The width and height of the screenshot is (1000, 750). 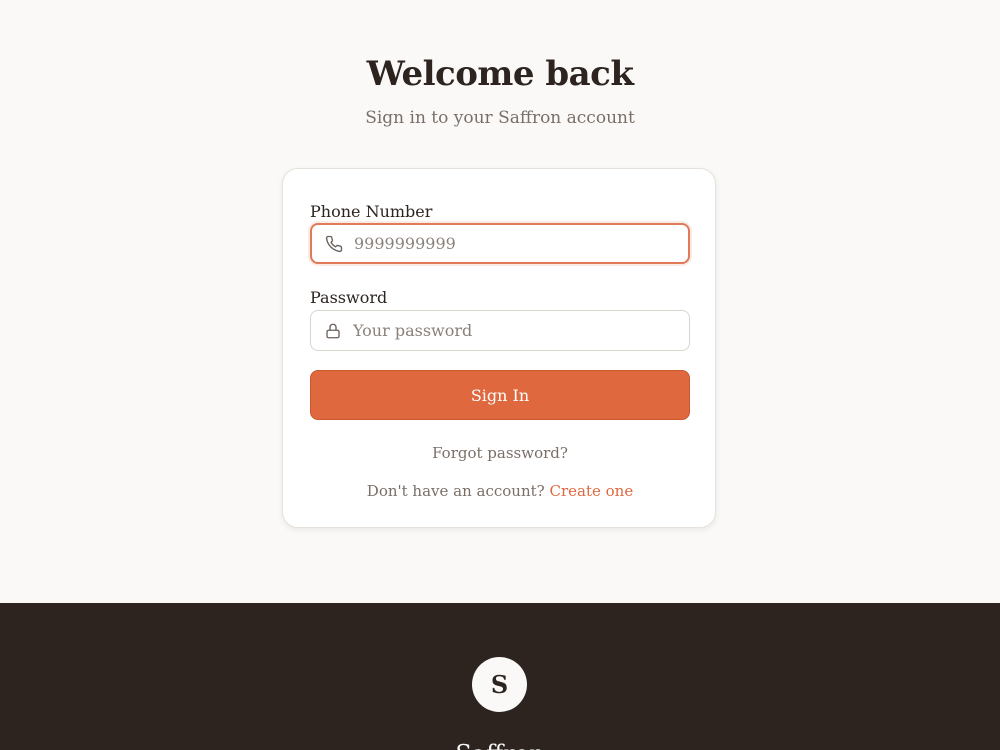 I want to click on no-account-text: Don't have an account?, so click(x=455, y=491).